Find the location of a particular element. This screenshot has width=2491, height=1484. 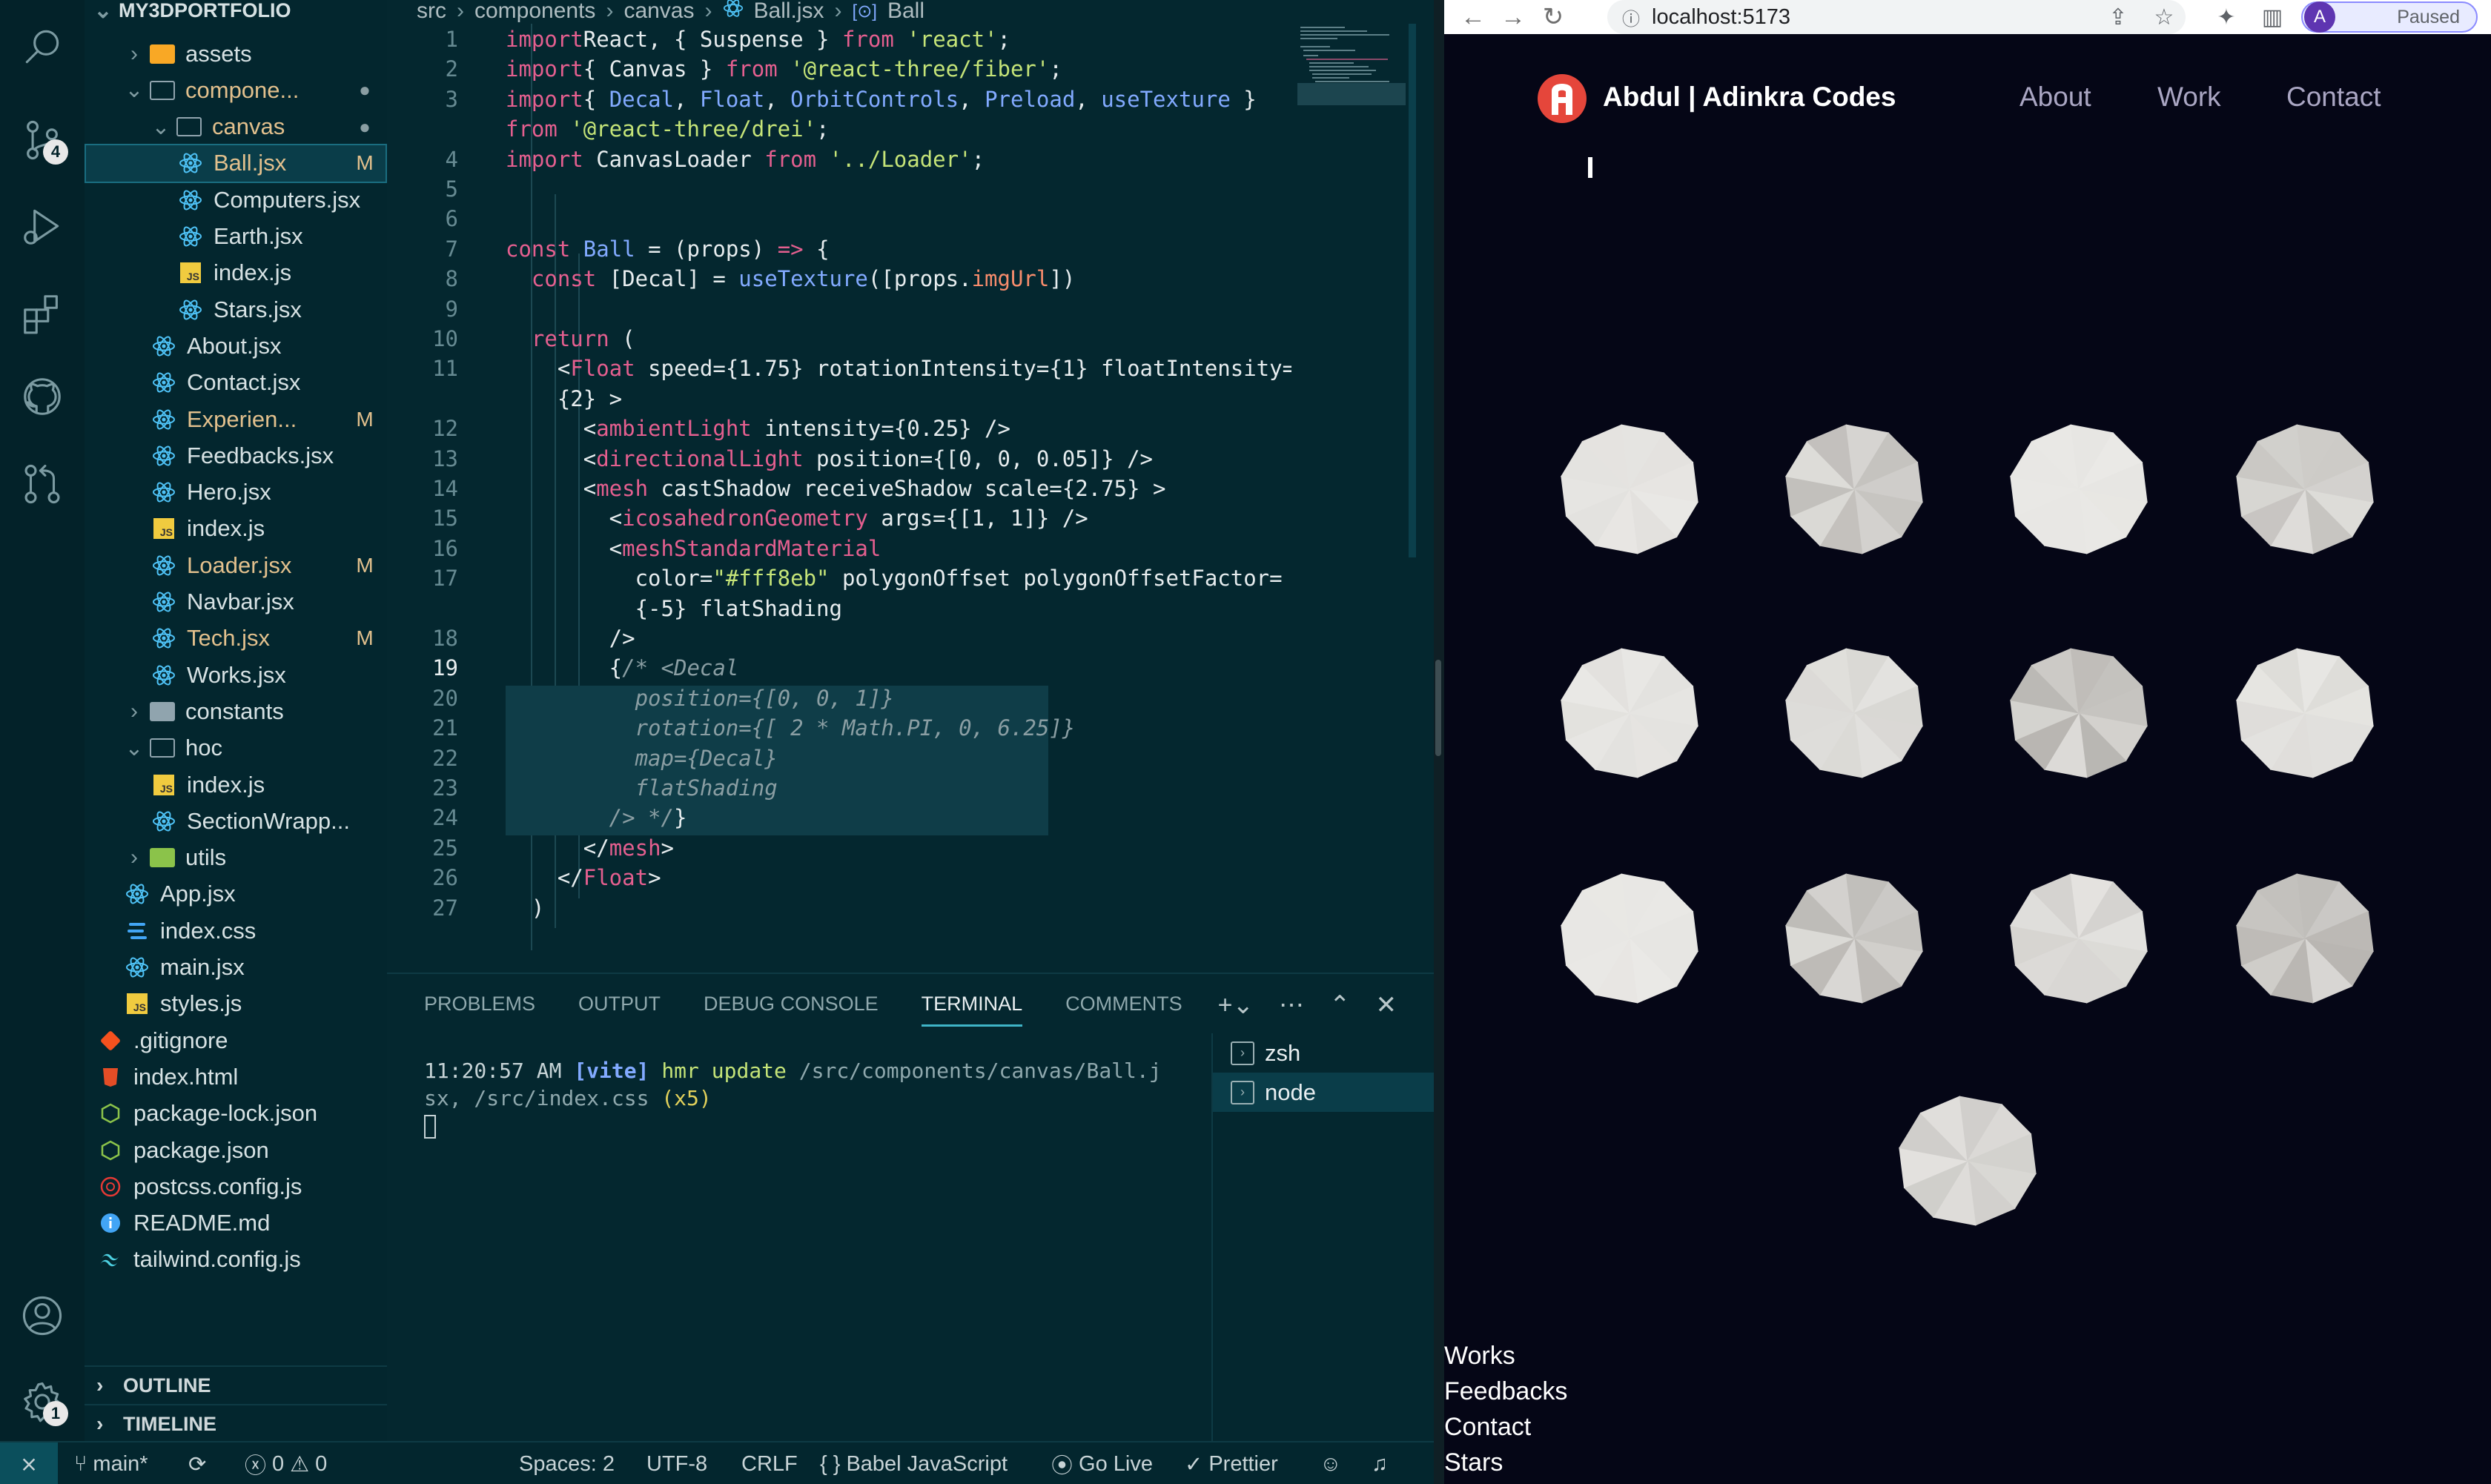

eol-indicator: CRLF is located at coordinates (769, 1463).